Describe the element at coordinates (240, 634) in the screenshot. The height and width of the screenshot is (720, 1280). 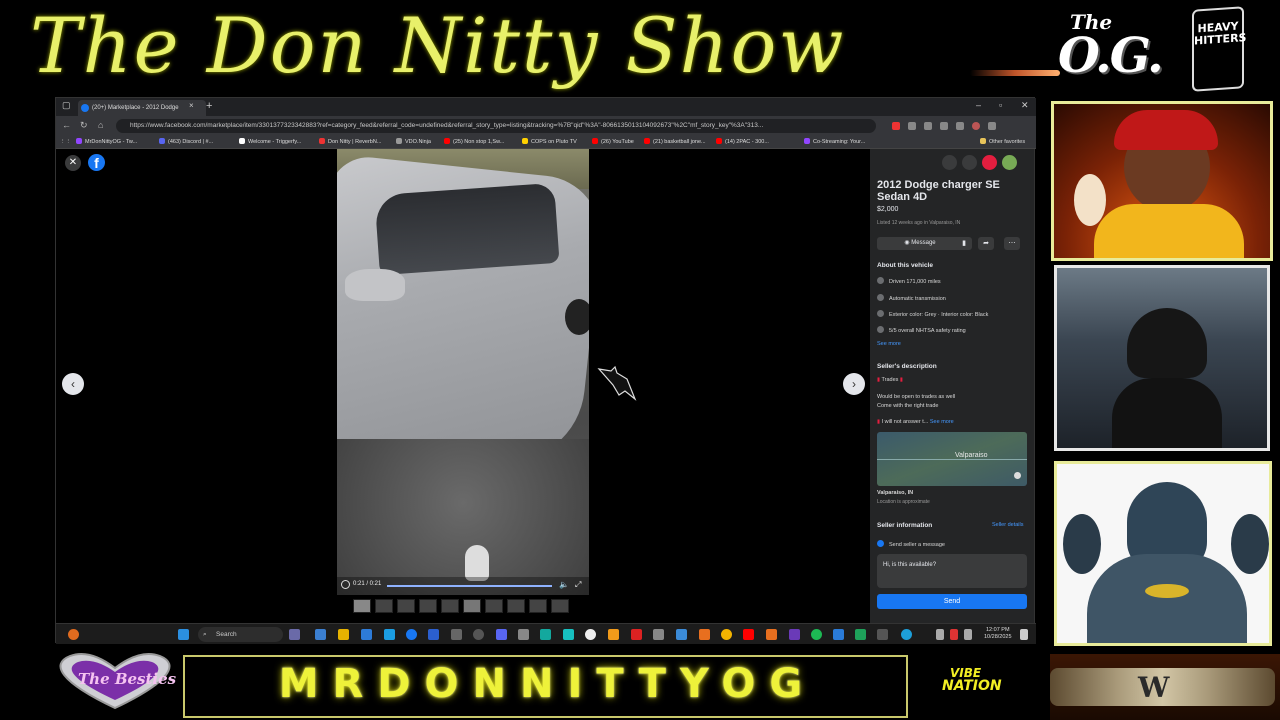
I see `taskbar-search: ⌕ Search` at that location.